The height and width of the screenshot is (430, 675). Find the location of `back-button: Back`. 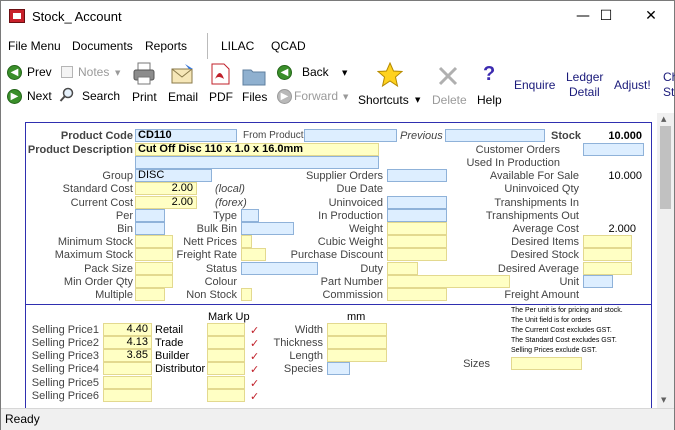

back-button: Back is located at coordinates (315, 72).